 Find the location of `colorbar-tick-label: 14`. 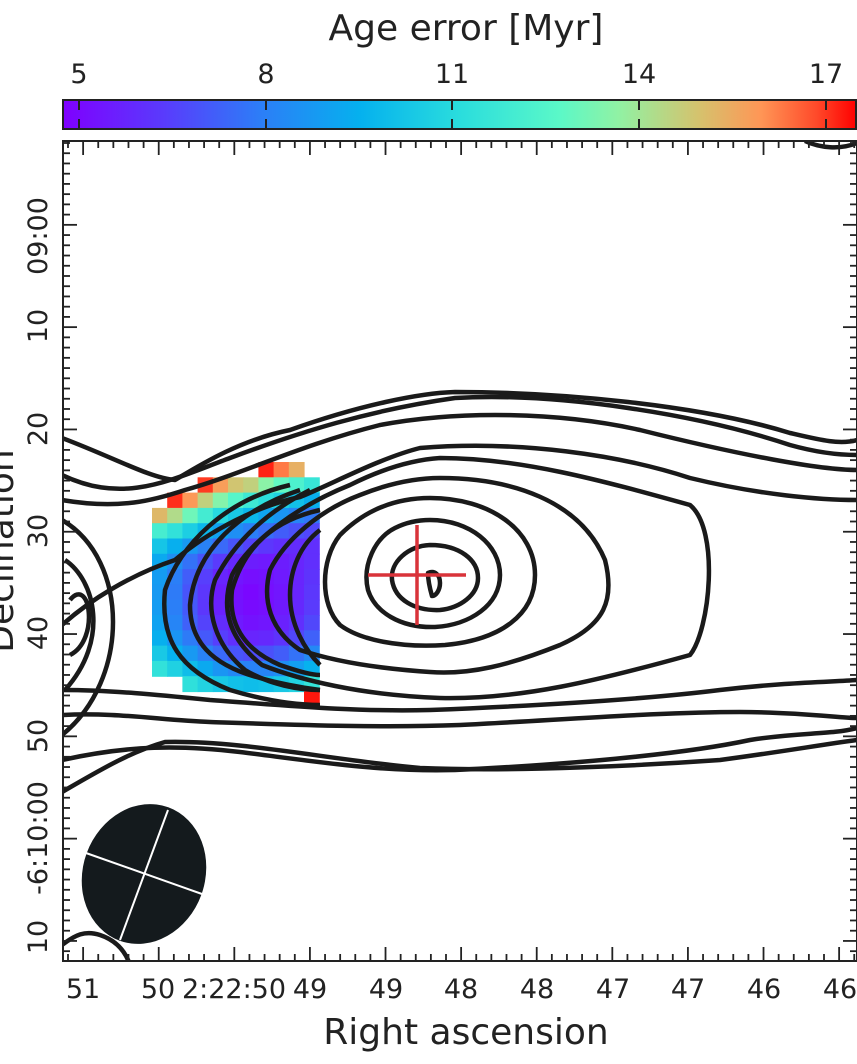

colorbar-tick-label: 14 is located at coordinates (639, 74).